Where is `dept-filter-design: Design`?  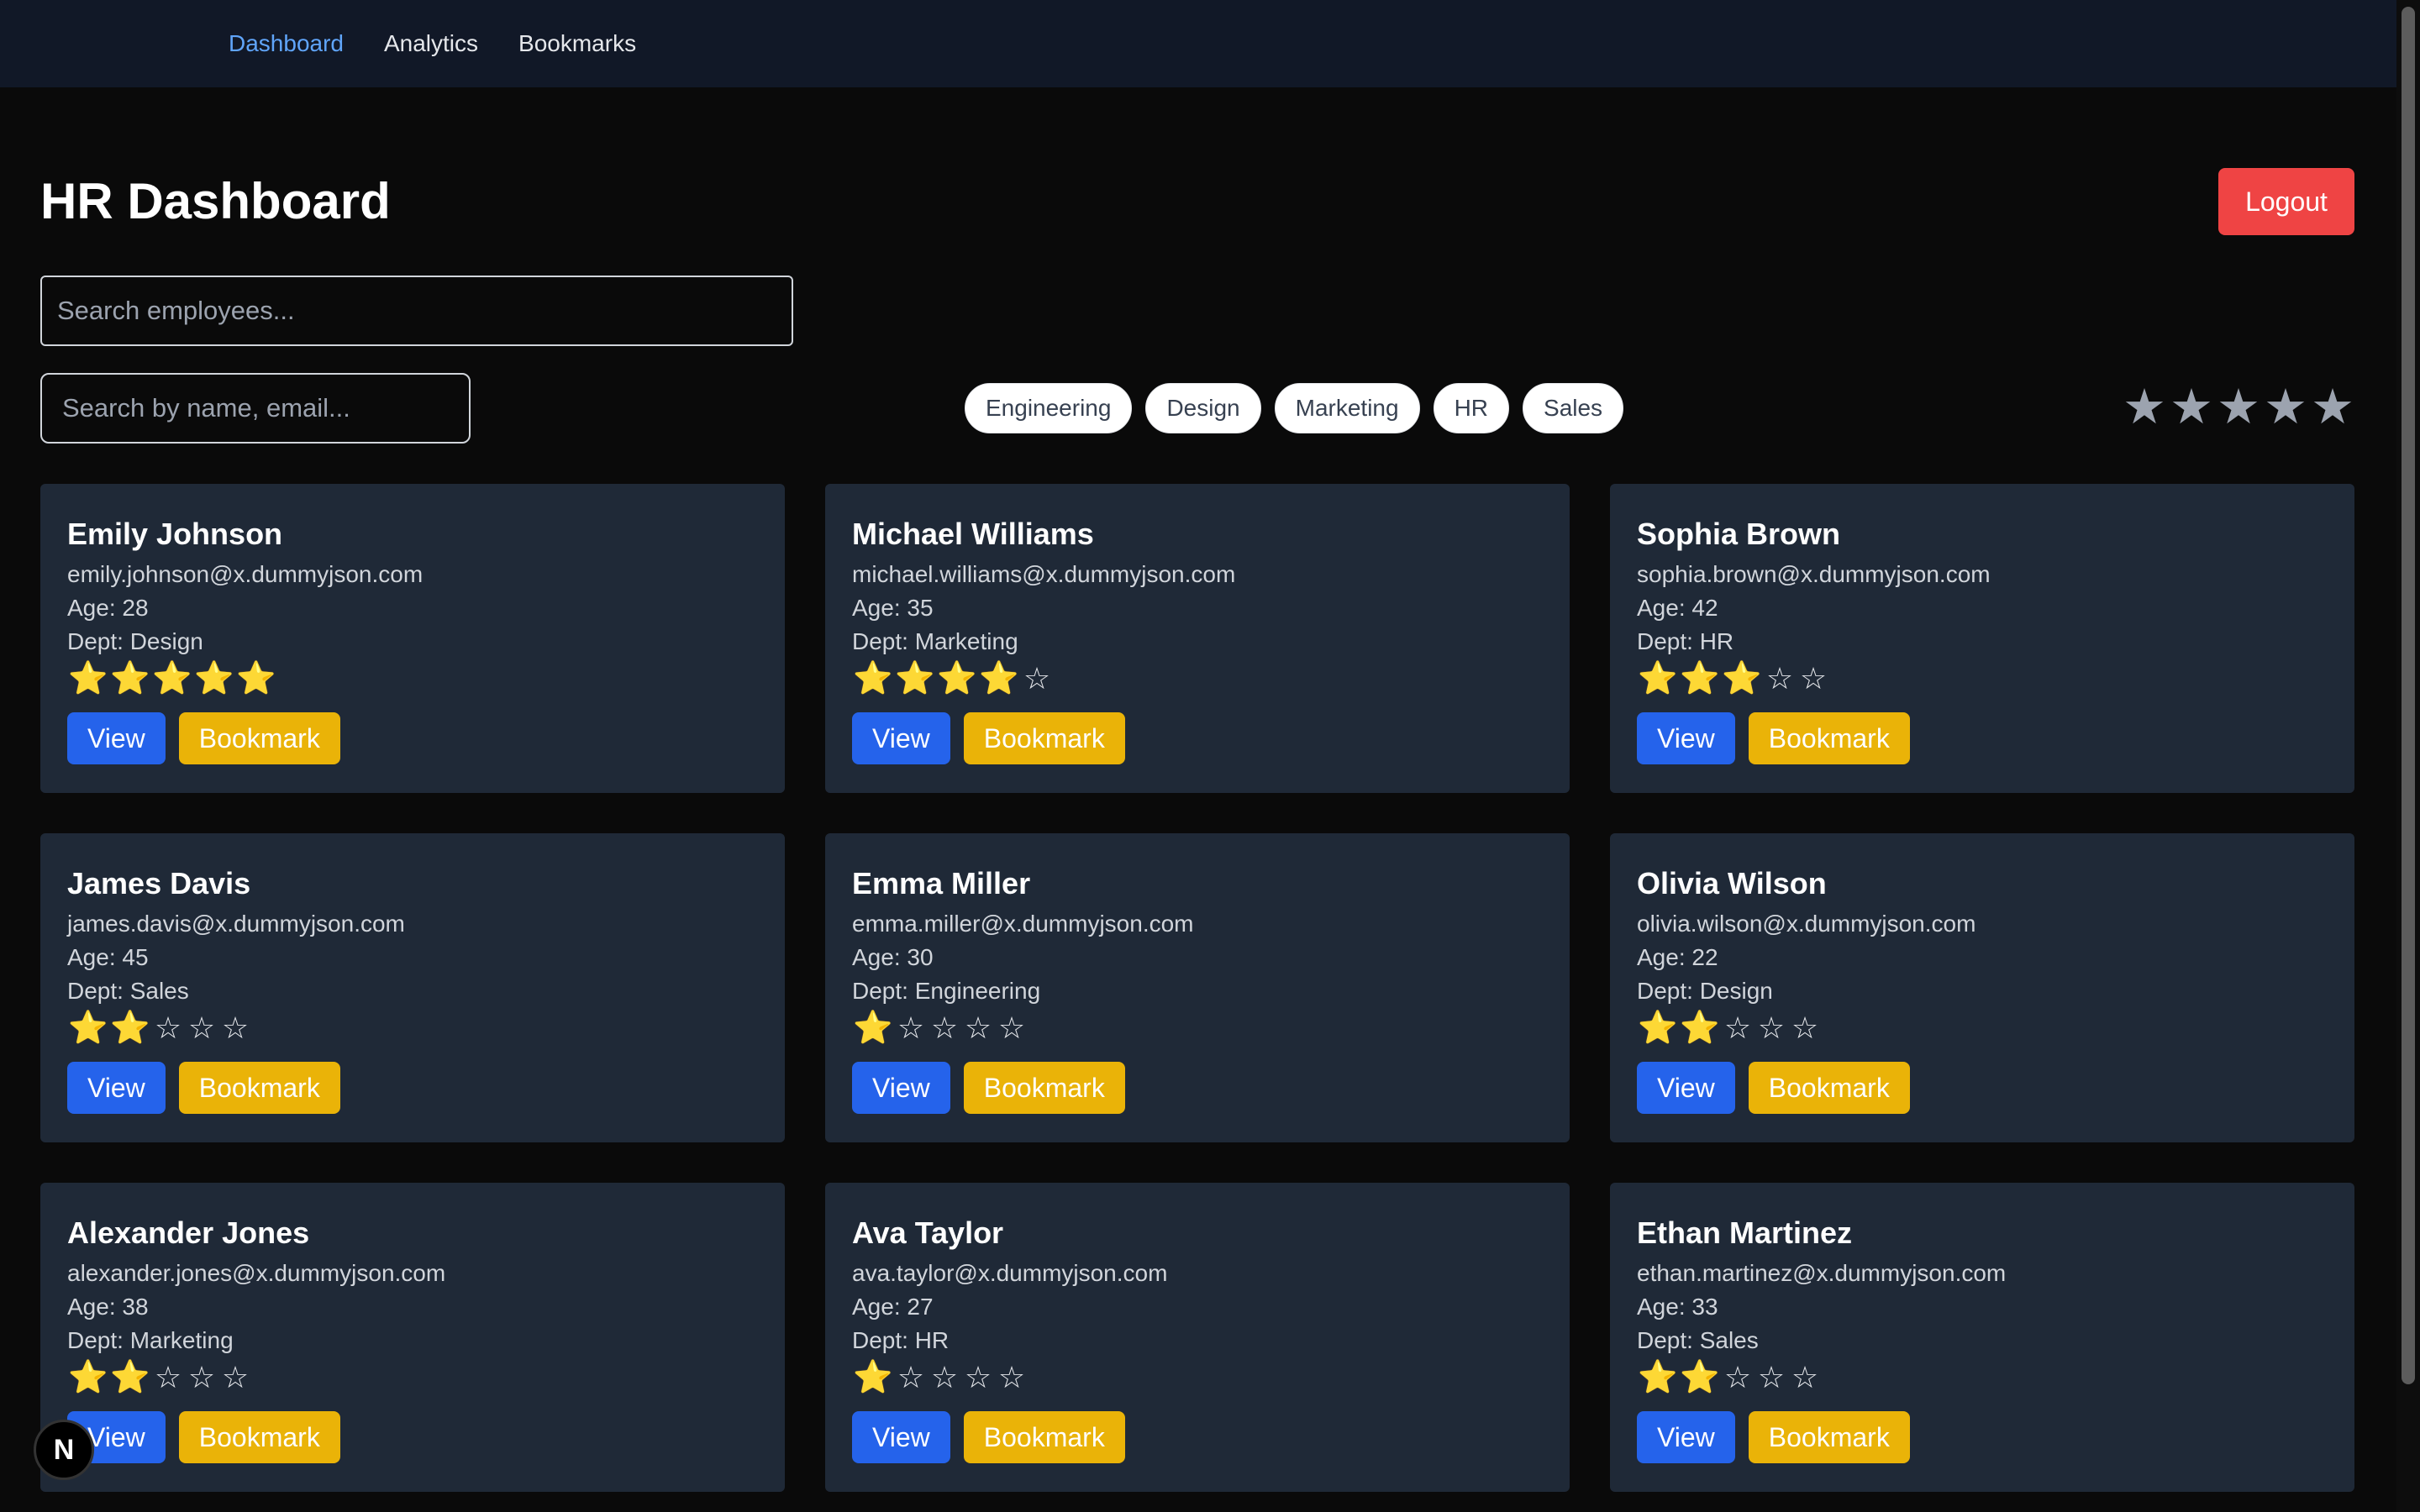
dept-filter-design: Design is located at coordinates (1203, 408).